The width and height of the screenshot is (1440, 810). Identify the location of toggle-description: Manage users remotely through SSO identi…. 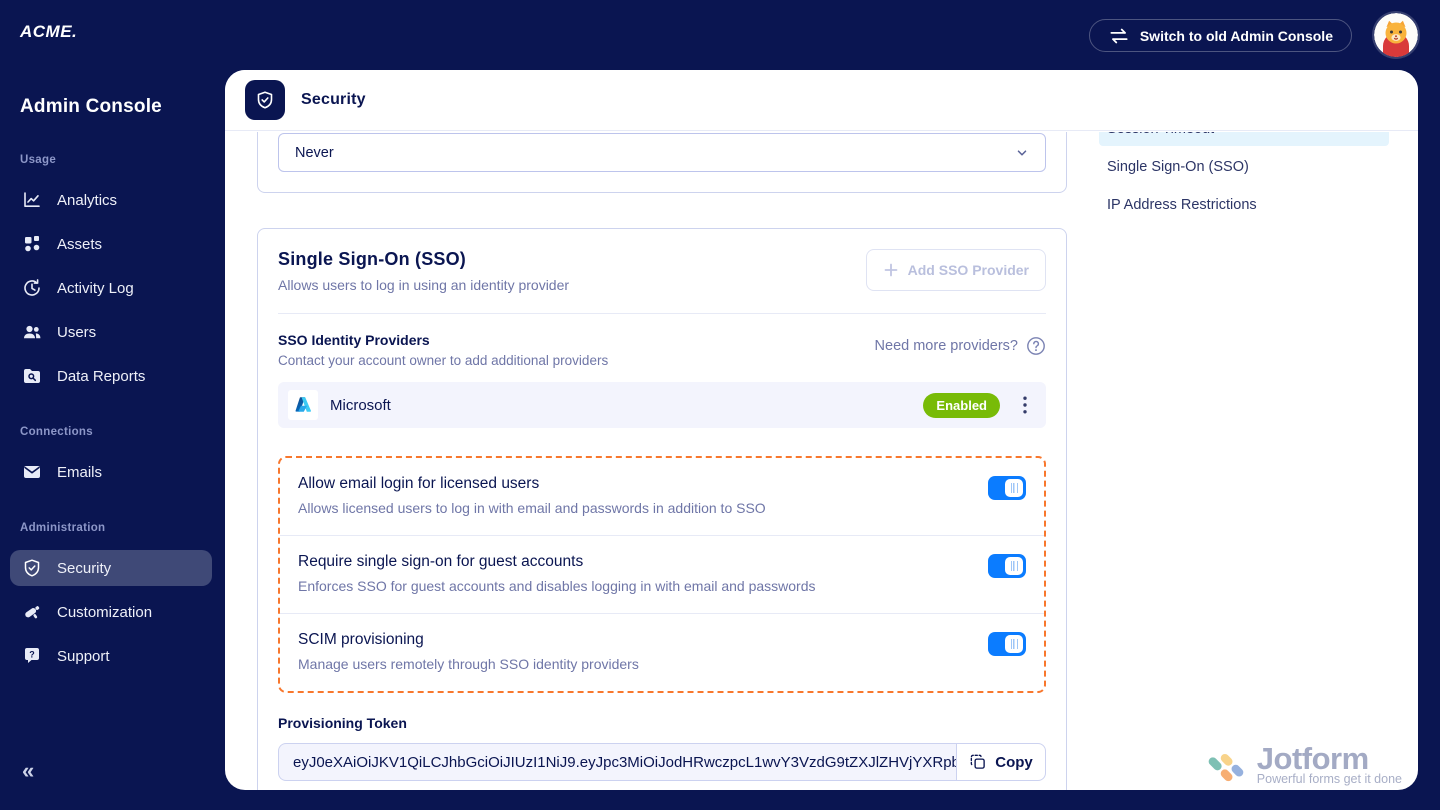
(468, 664).